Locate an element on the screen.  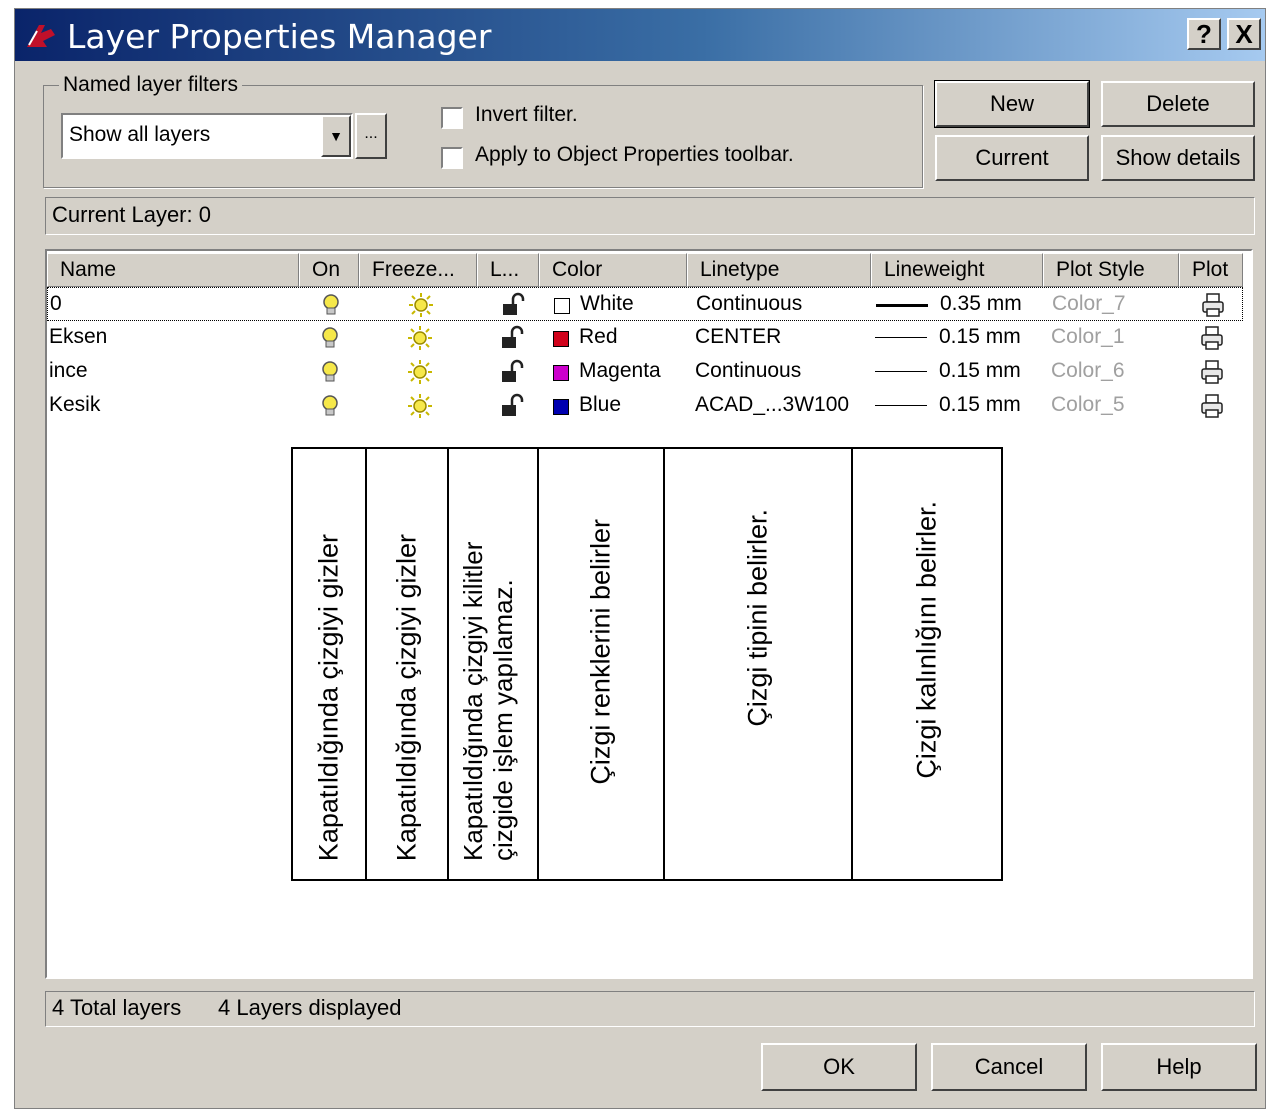
layer-name: 0 is located at coordinates (56, 305).